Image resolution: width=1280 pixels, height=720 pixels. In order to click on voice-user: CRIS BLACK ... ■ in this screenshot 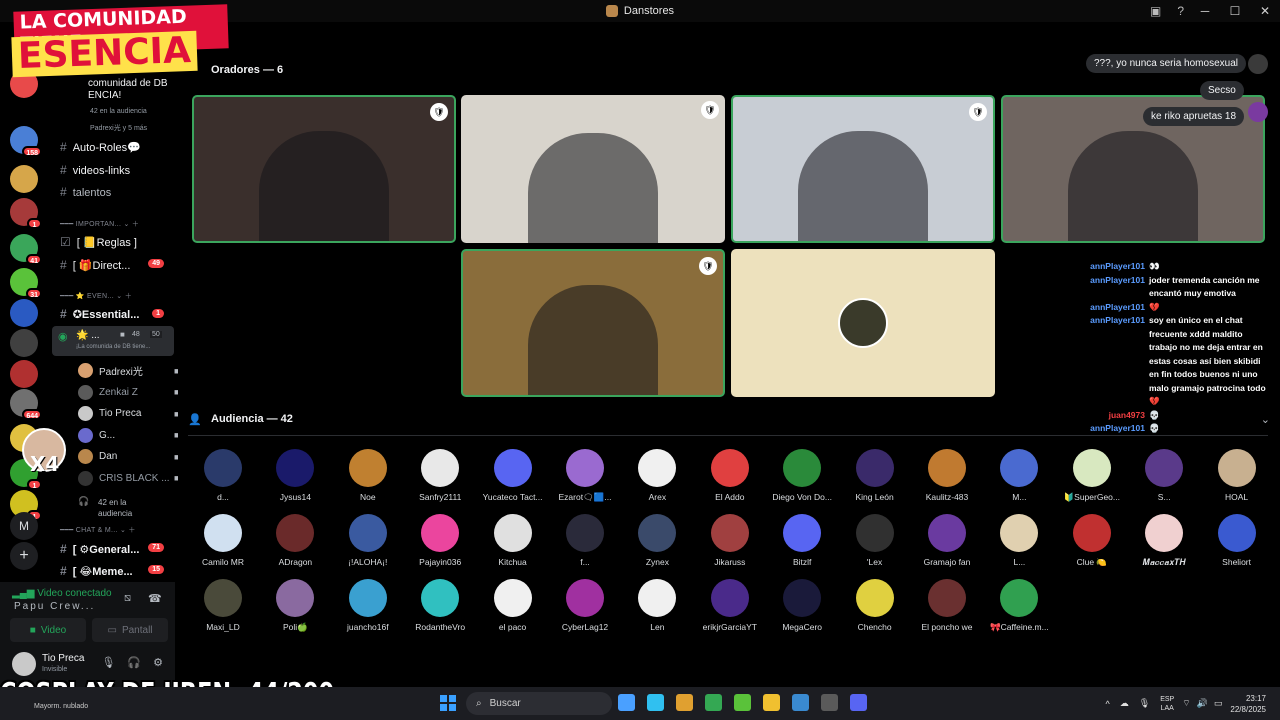, I will do `click(128, 478)`.